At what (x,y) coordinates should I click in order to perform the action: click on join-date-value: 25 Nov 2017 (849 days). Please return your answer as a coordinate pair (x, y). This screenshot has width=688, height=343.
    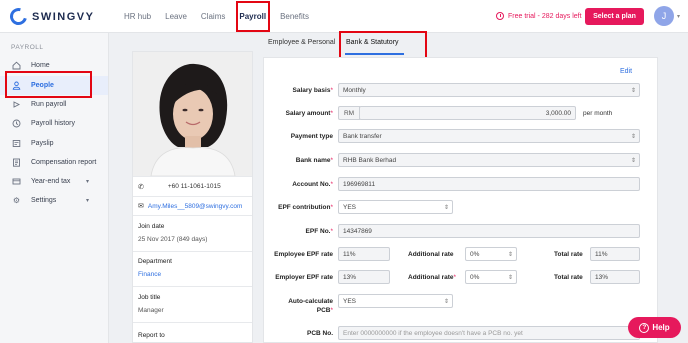
    Looking at the image, I should click on (173, 239).